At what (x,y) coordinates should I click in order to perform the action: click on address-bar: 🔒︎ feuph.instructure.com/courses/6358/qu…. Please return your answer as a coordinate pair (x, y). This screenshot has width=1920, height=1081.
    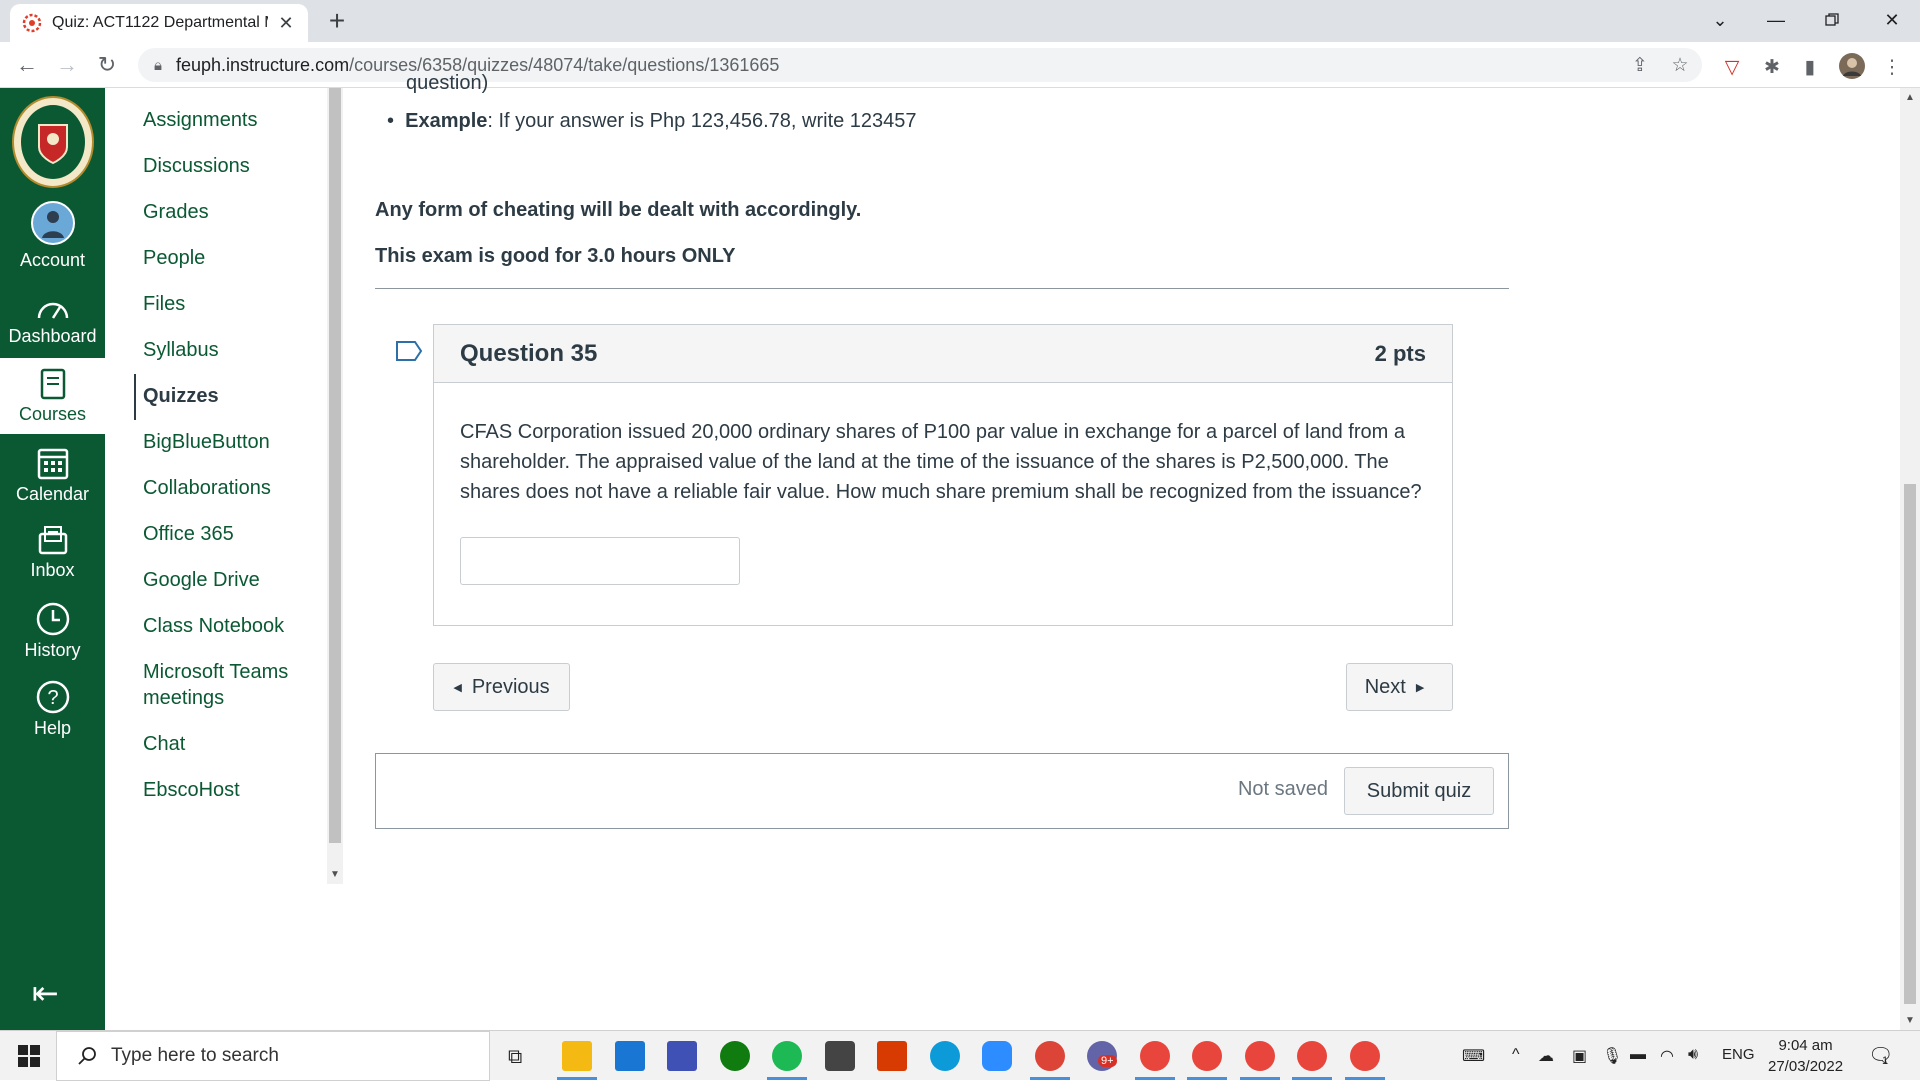
    Looking at the image, I should click on (920, 65).